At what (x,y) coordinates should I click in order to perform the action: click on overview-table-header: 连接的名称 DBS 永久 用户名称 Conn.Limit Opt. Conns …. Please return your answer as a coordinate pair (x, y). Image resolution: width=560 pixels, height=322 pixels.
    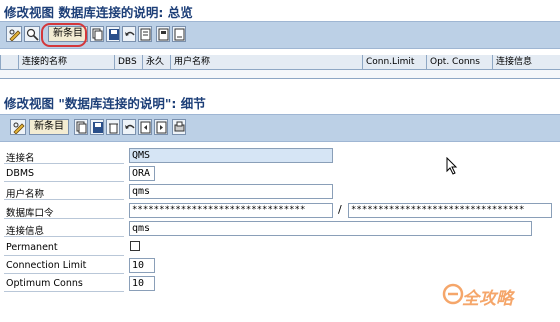
    Looking at the image, I should click on (280, 62).